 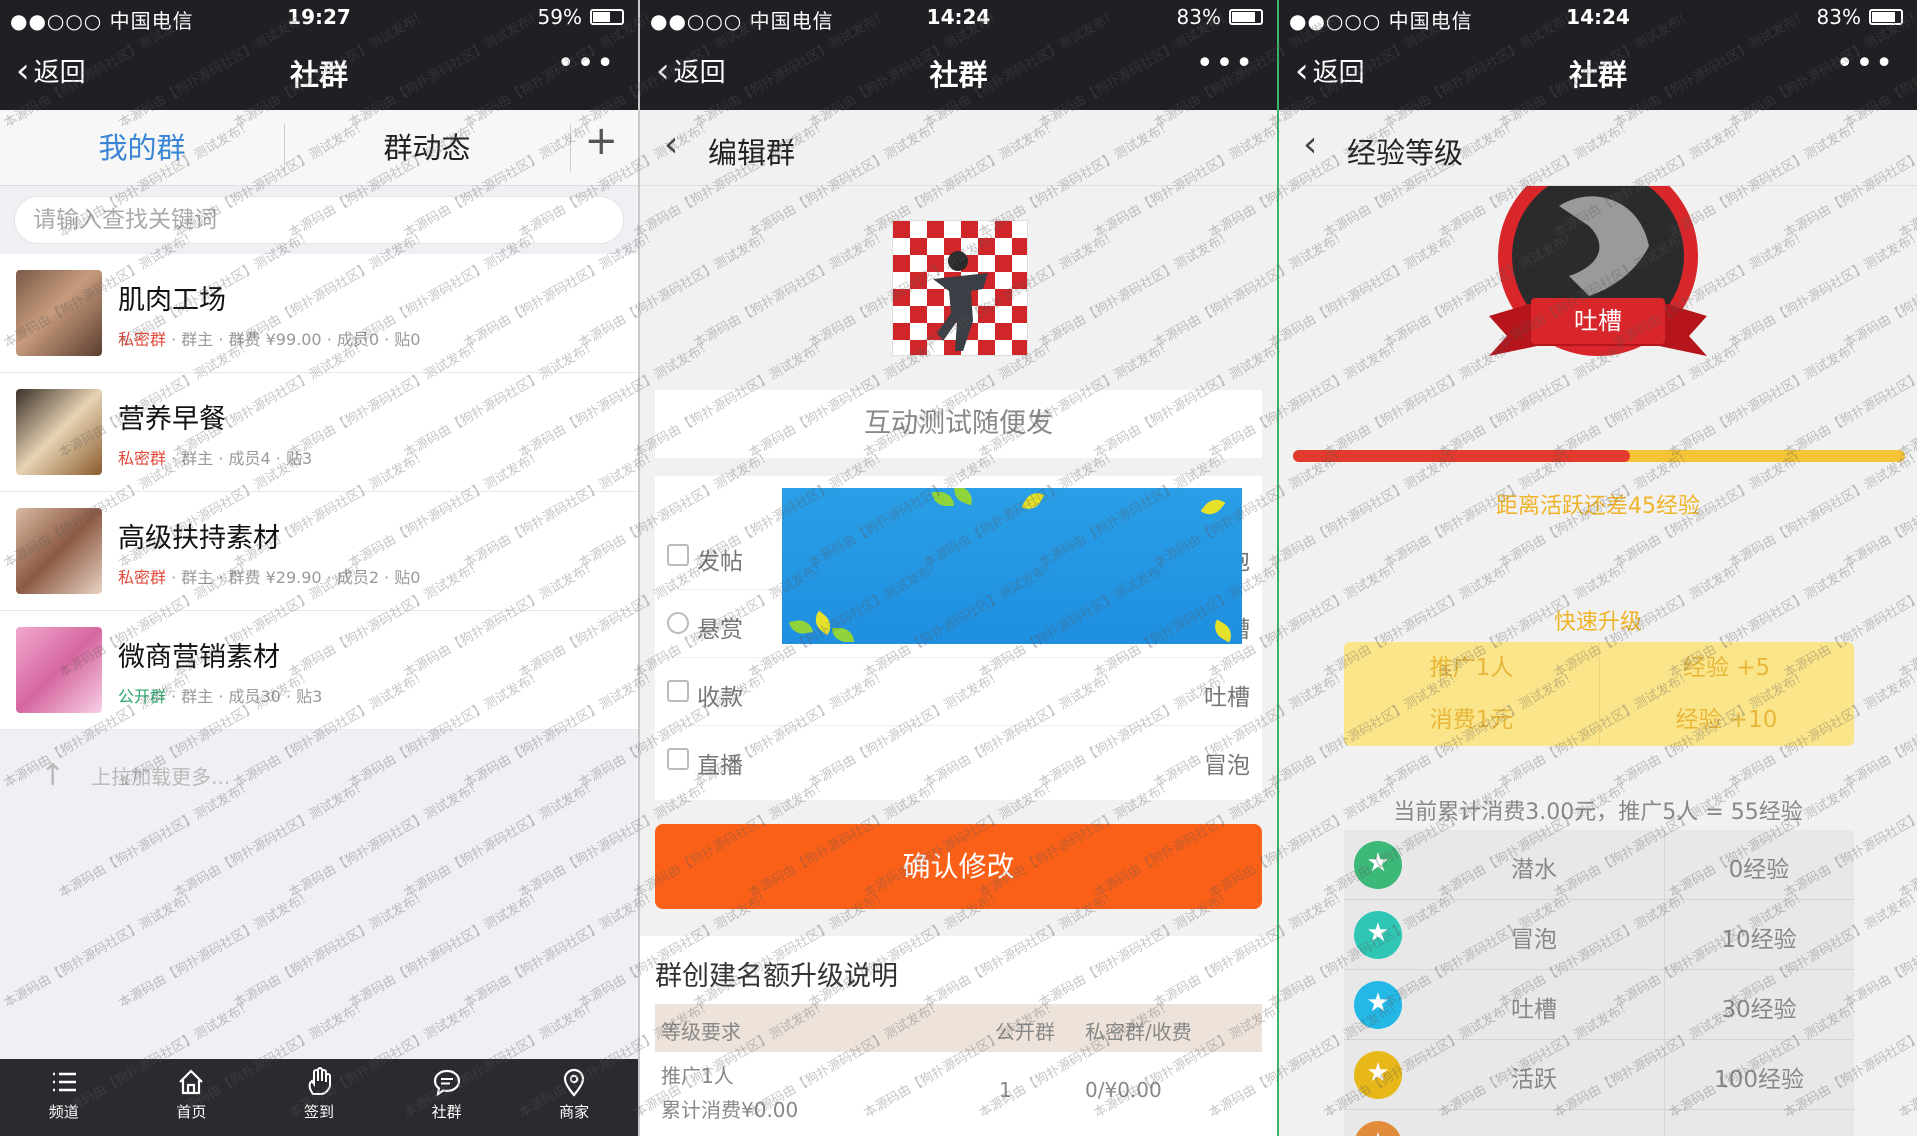 I want to click on confirm-button: 确认修改, so click(x=958, y=866).